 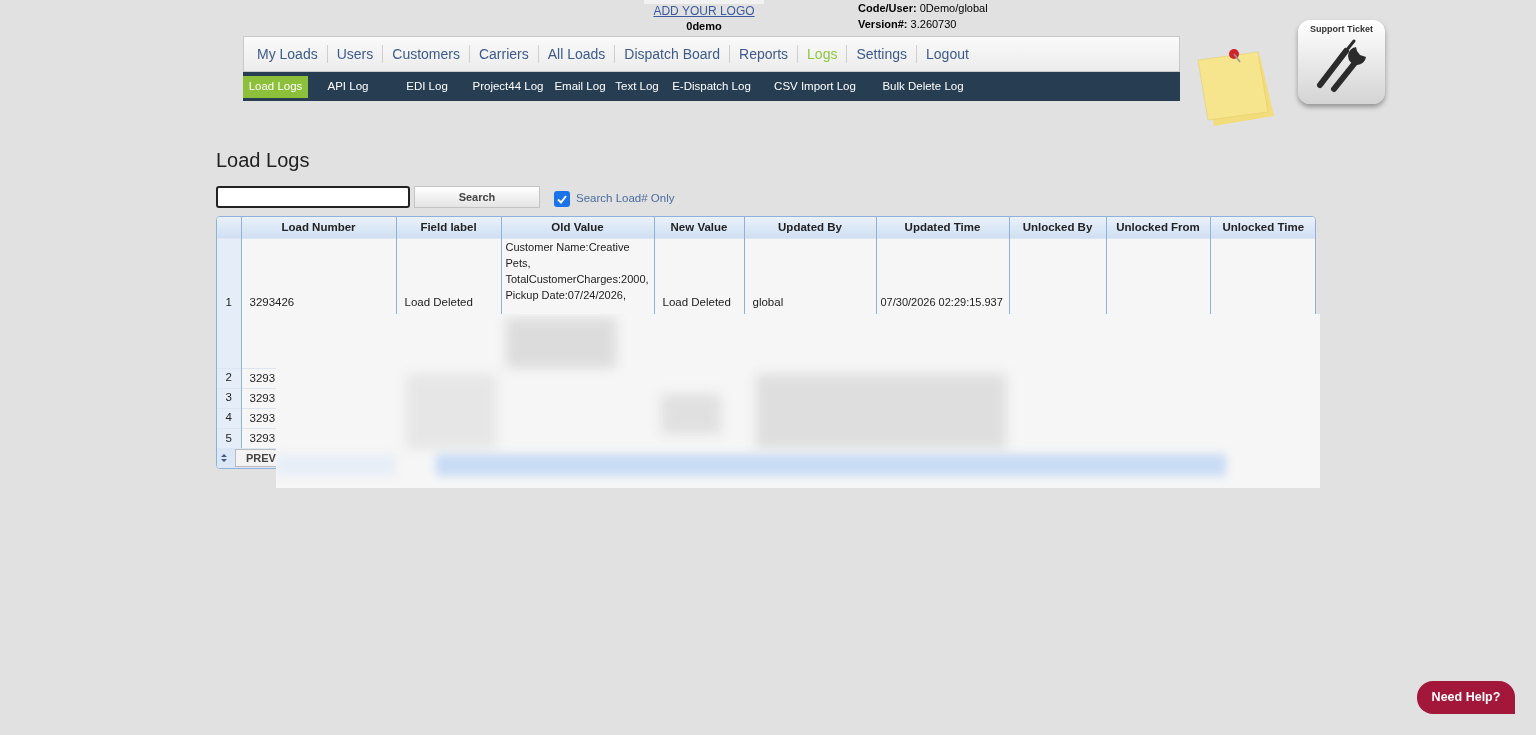 I want to click on column-header: Field label, so click(x=448, y=227).